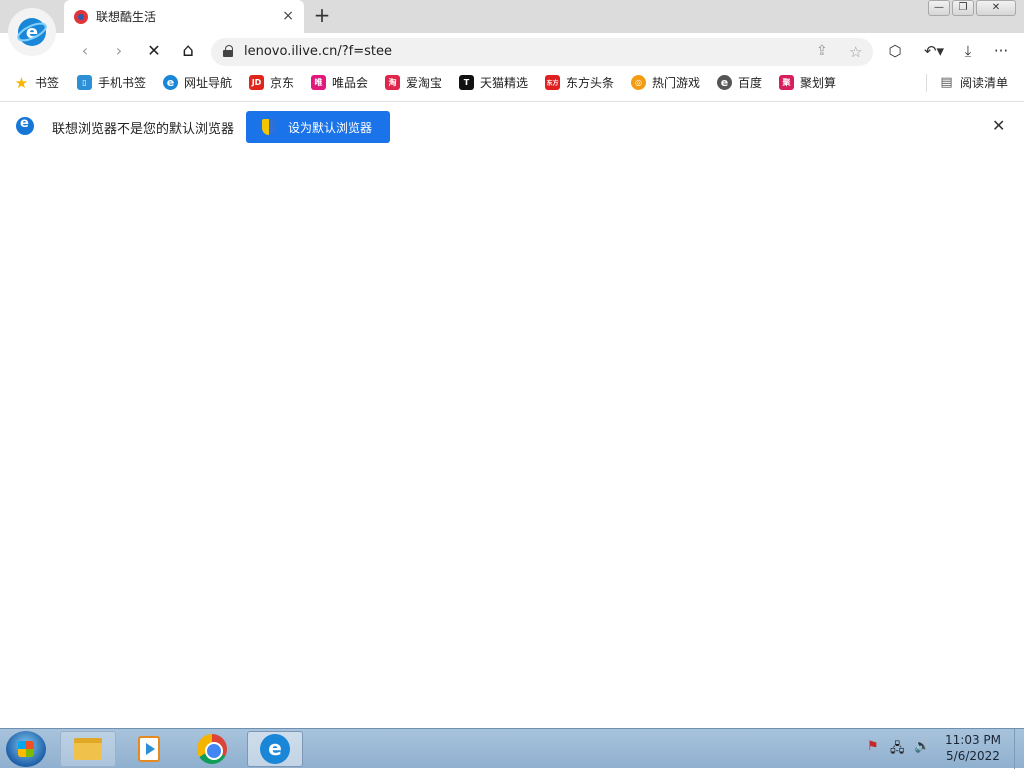 Image resolution: width=1024 pixels, height=769 pixels. What do you see at coordinates (81, 16) in the screenshot?
I see `site-favicon-icon` at bounding box center [81, 16].